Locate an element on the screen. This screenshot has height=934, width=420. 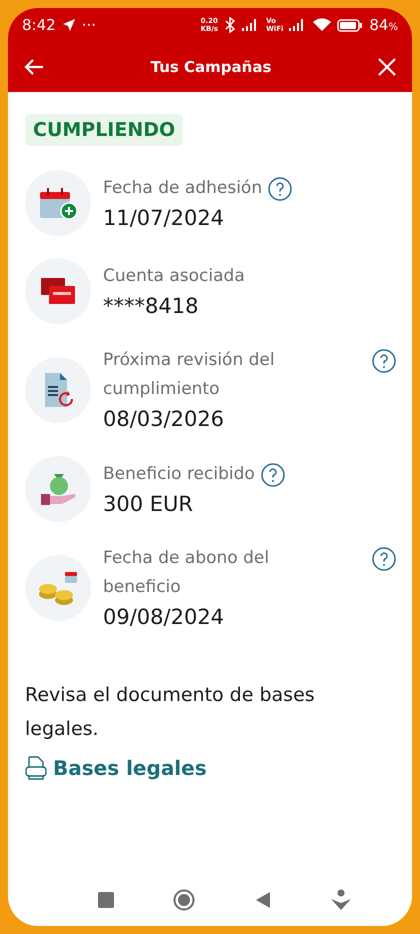
calendar-add-icon is located at coordinates (58, 203).